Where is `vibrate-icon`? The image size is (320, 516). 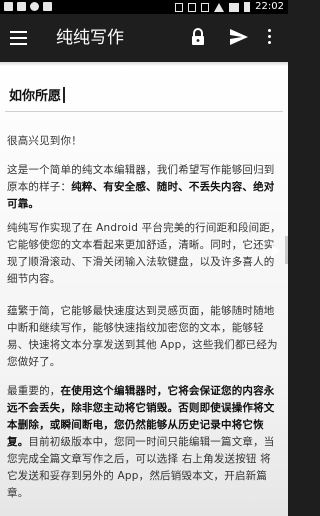 vibrate-icon is located at coordinates (192, 7).